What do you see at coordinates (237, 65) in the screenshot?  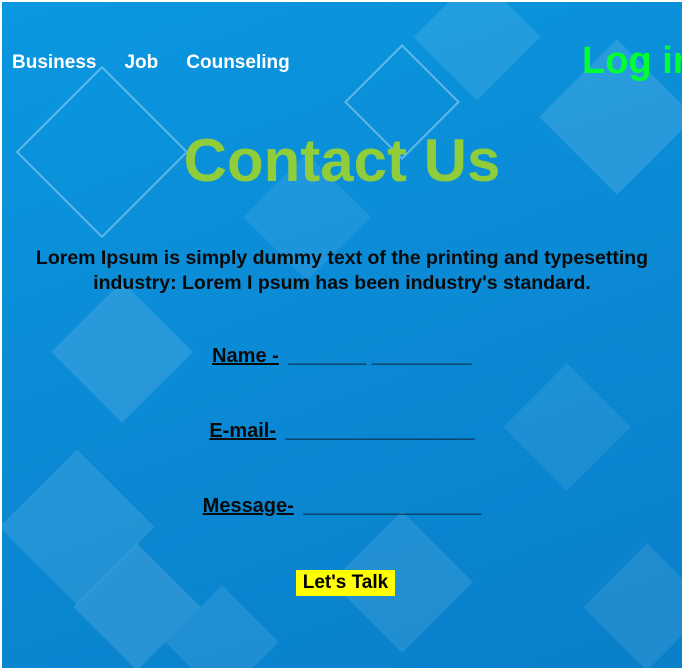 I see `nav-link-counseling: Counseling` at bounding box center [237, 65].